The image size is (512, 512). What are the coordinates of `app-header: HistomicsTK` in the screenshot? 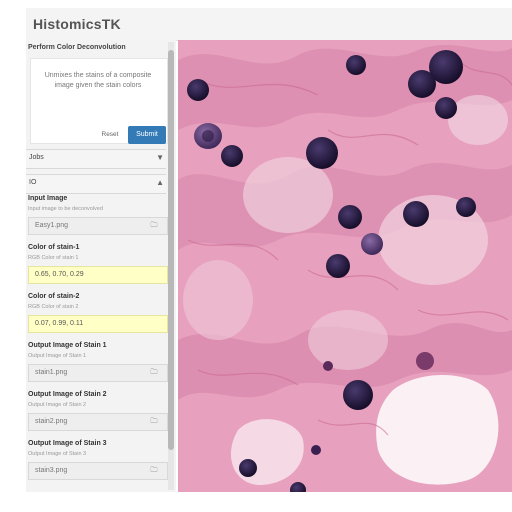 It's located at (269, 24).